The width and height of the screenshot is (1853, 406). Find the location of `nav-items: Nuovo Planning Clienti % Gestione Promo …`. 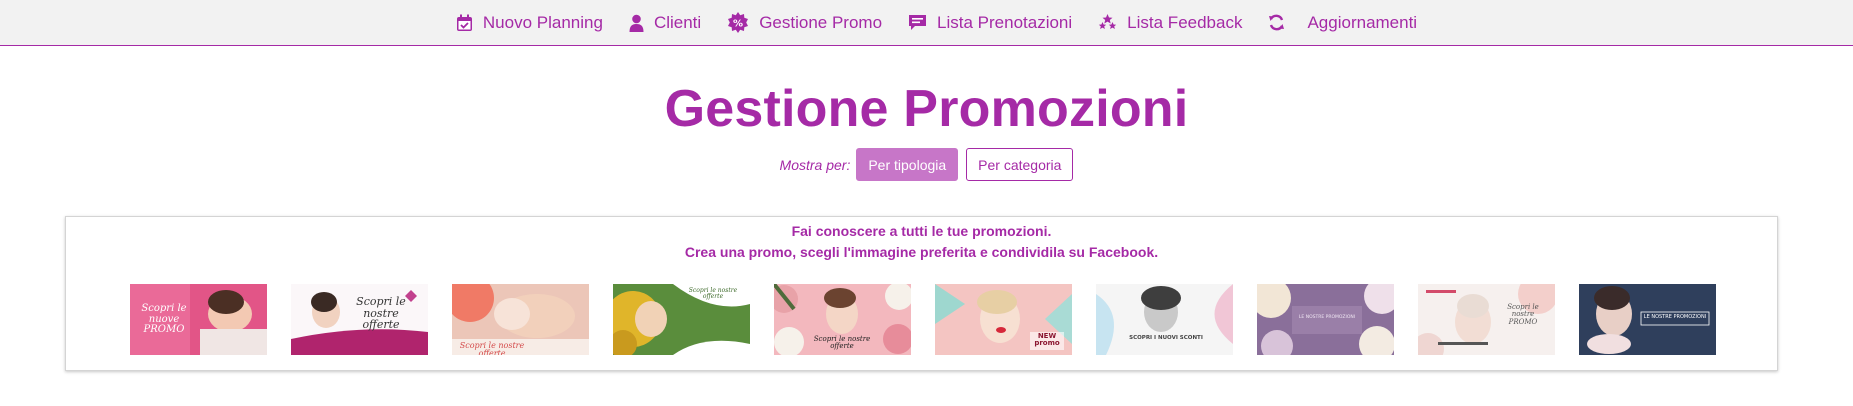

nav-items: Nuovo Planning Clienti % Gestione Promo … is located at coordinates (936, 22).